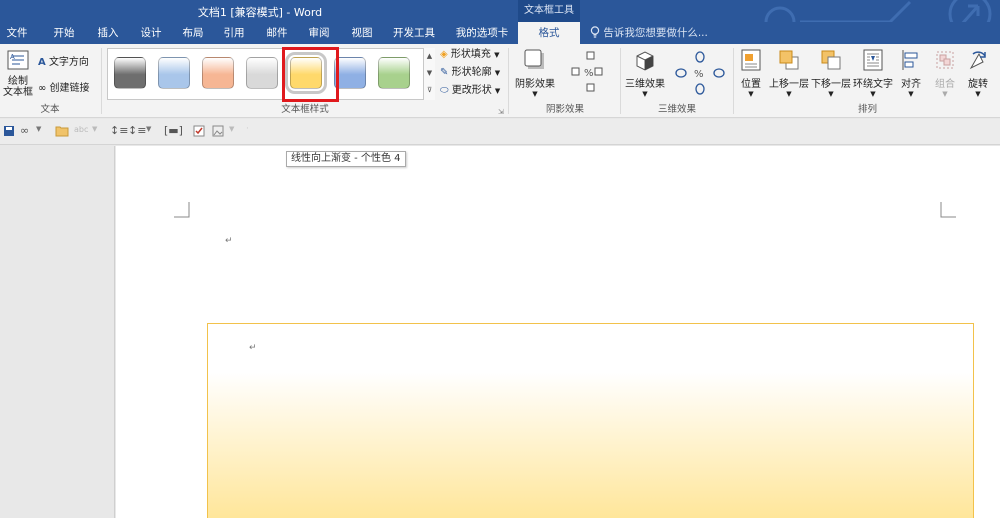 The height and width of the screenshot is (518, 1000). I want to click on wrap-text-label: 环绕文字, so click(873, 84).